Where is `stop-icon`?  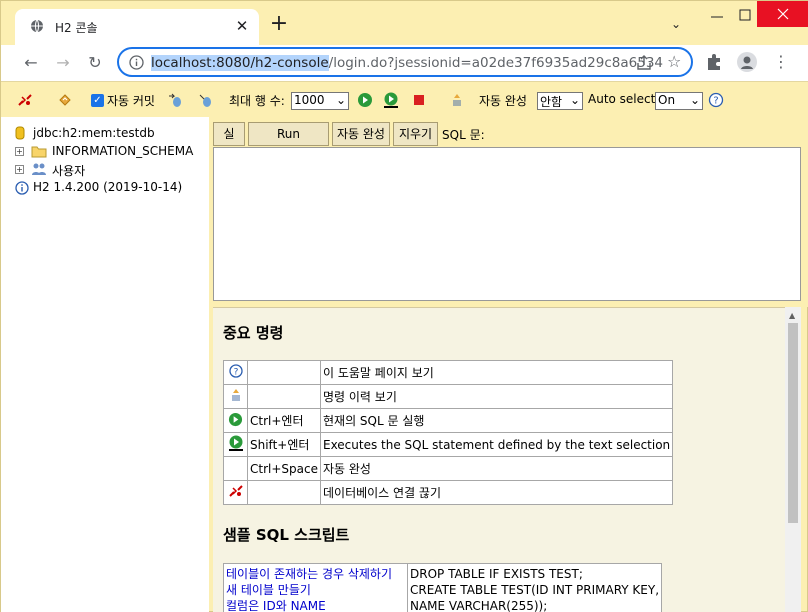
stop-icon is located at coordinates (419, 100).